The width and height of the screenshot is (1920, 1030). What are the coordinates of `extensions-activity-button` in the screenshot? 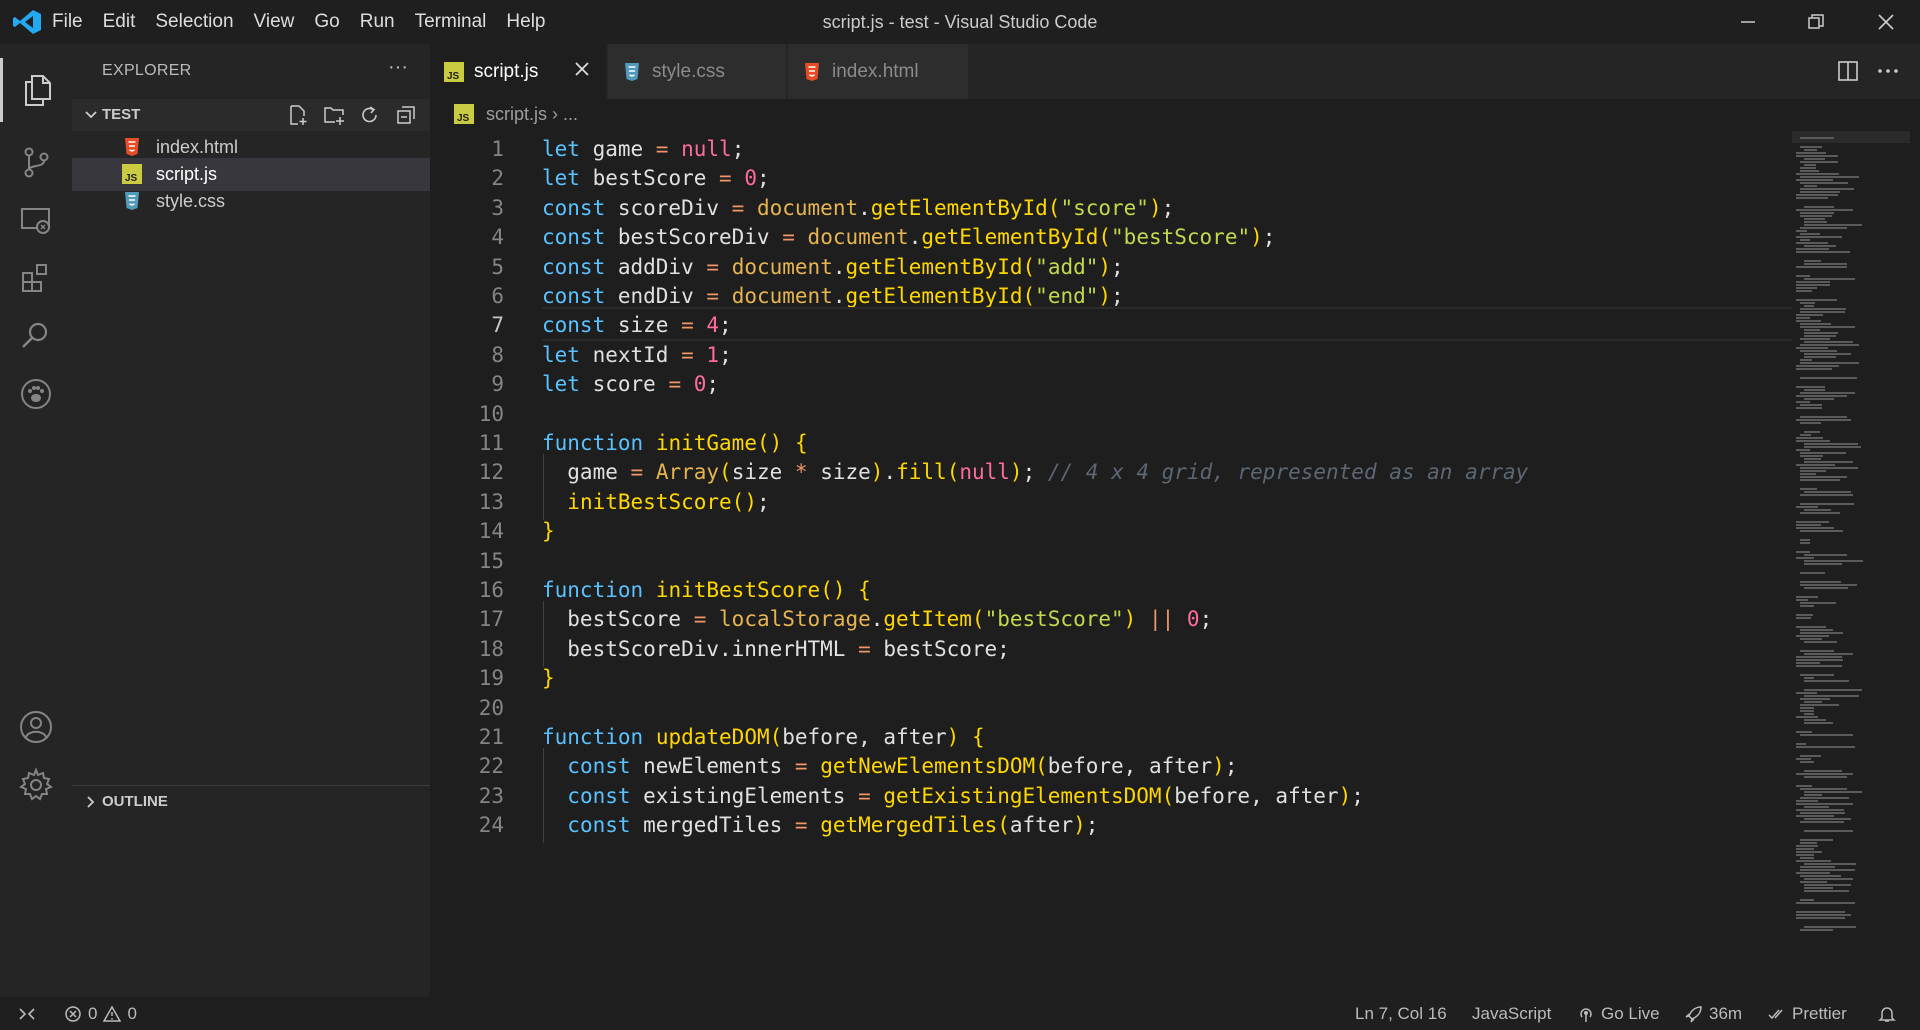 It's located at (36, 278).